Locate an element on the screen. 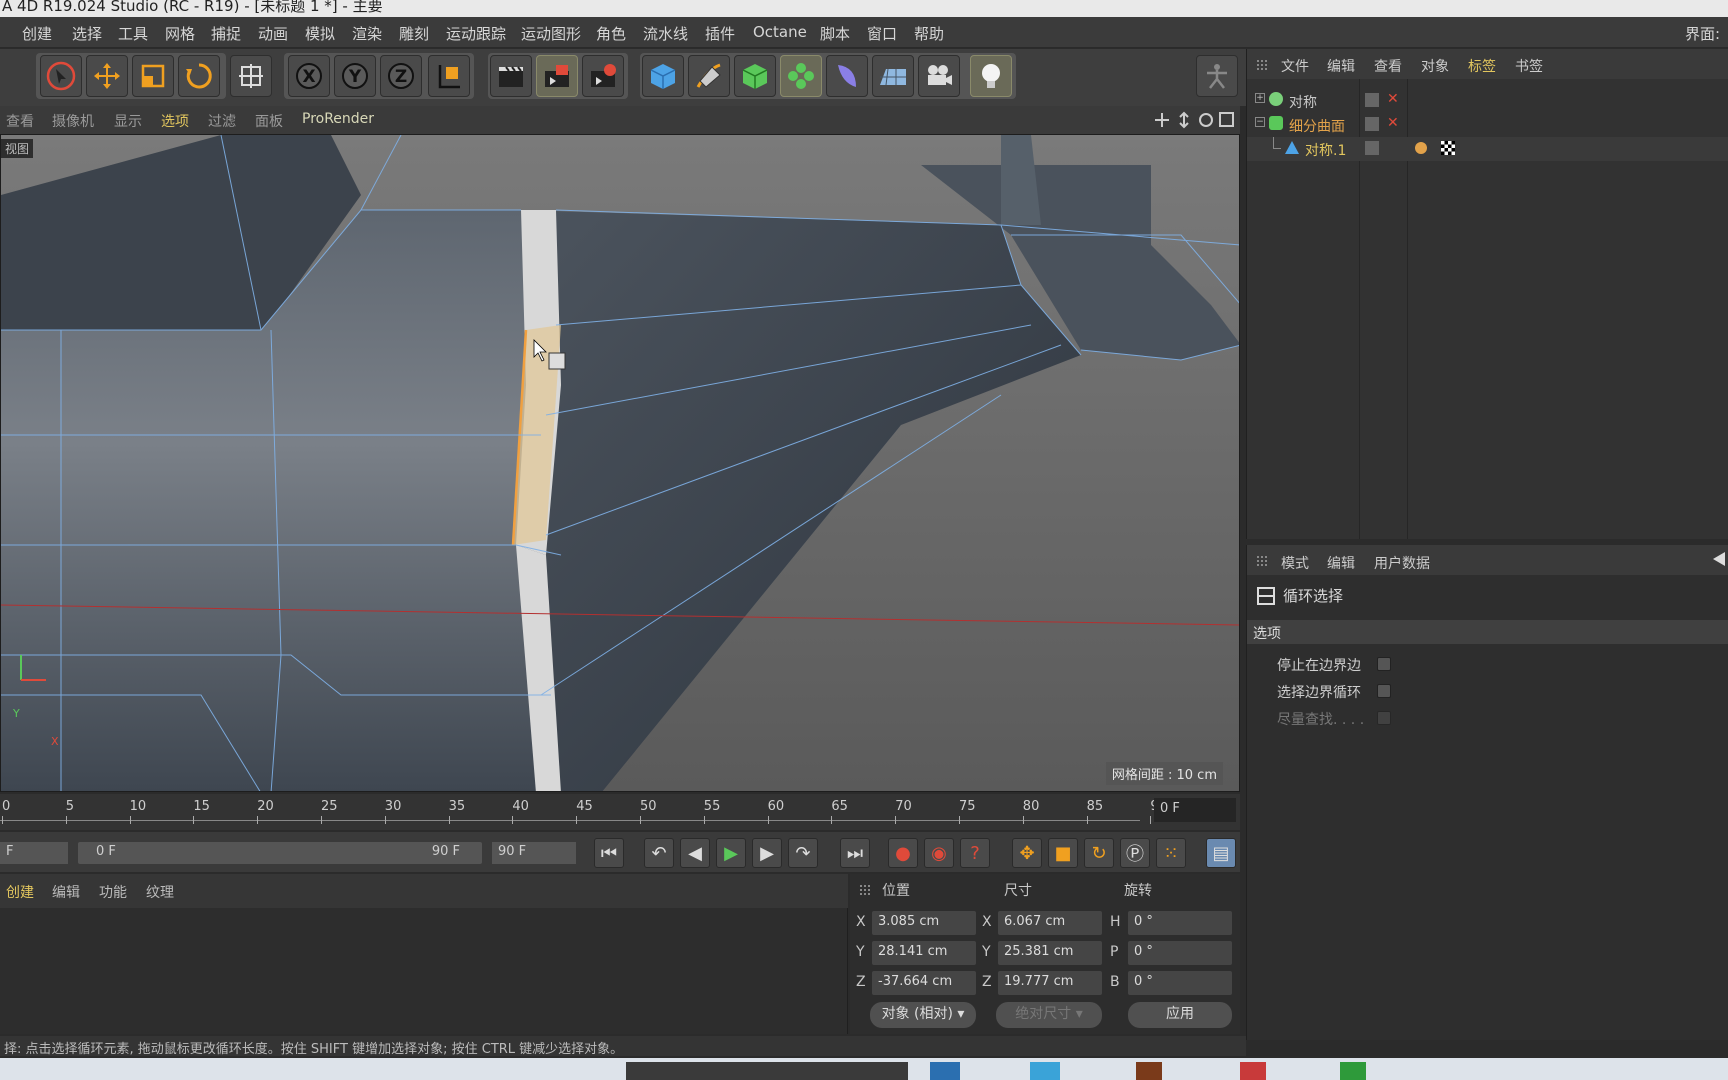 This screenshot has height=1080, width=1728. record-button: ● is located at coordinates (903, 853).